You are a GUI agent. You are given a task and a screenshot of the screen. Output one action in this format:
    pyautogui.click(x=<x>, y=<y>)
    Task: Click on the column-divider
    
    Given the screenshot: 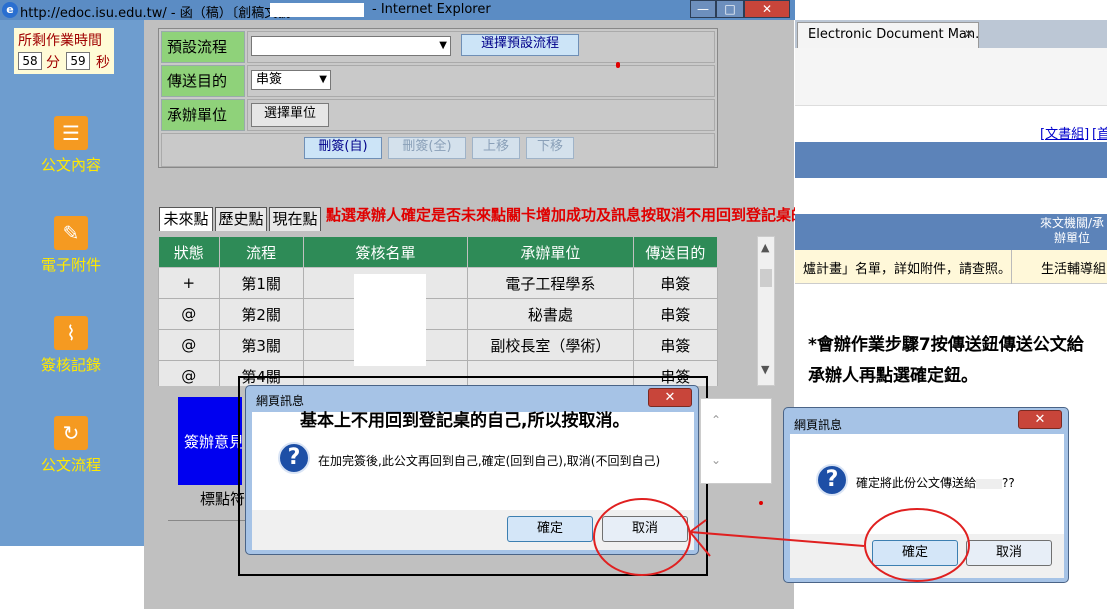 What is the action you would take?
    pyautogui.click(x=1011, y=267)
    